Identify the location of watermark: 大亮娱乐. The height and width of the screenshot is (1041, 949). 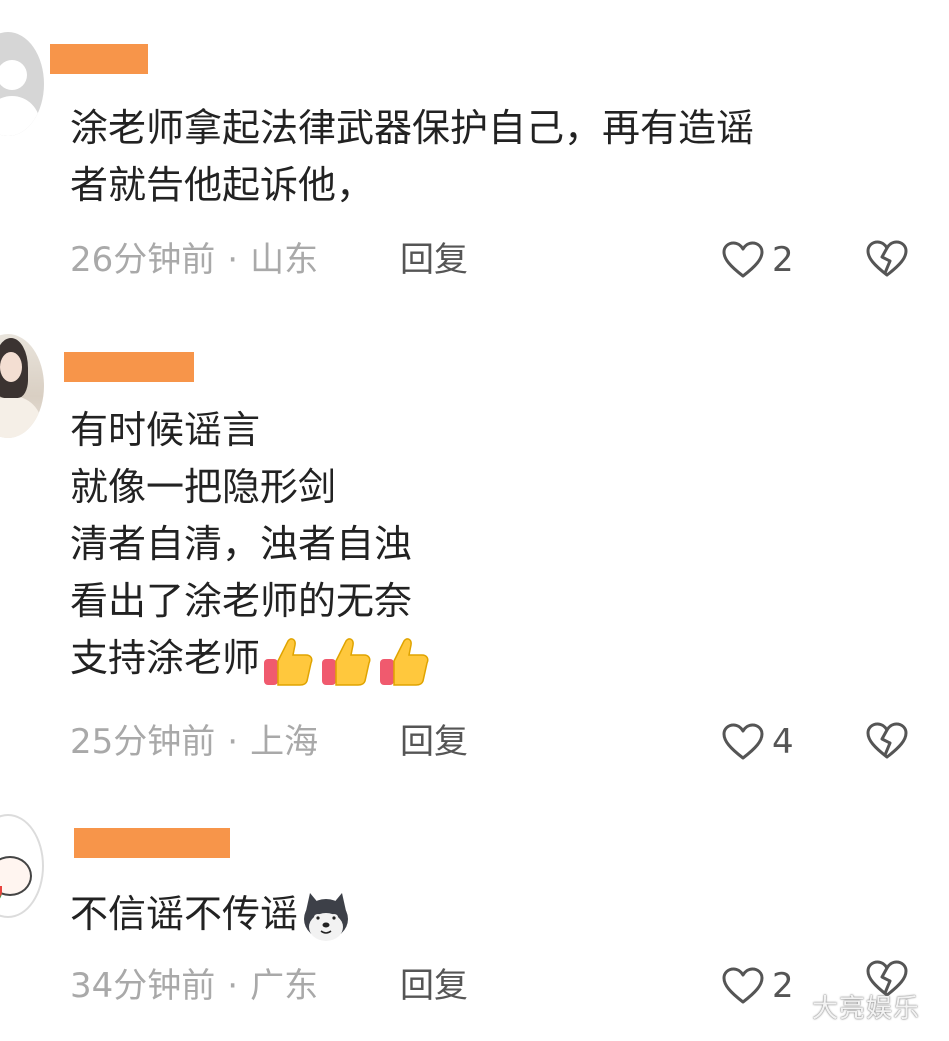
(866, 1009).